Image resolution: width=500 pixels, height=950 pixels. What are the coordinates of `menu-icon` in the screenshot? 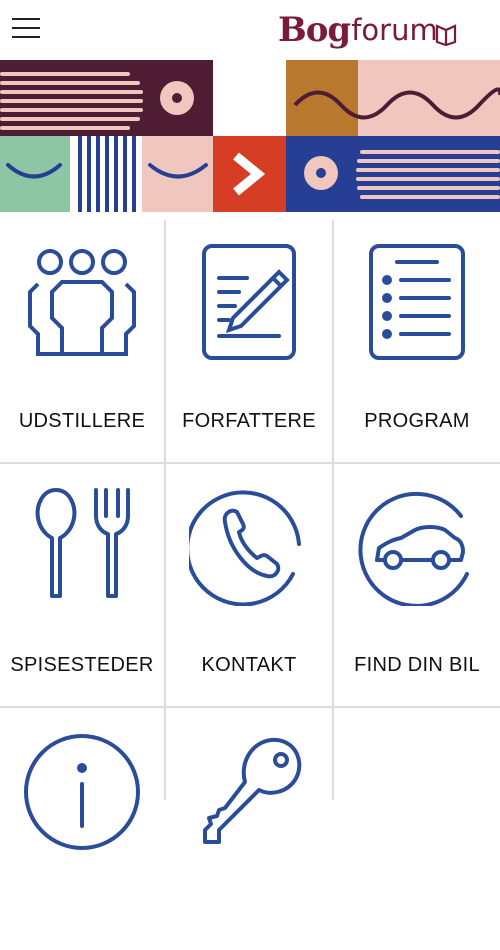 It's located at (26, 29).